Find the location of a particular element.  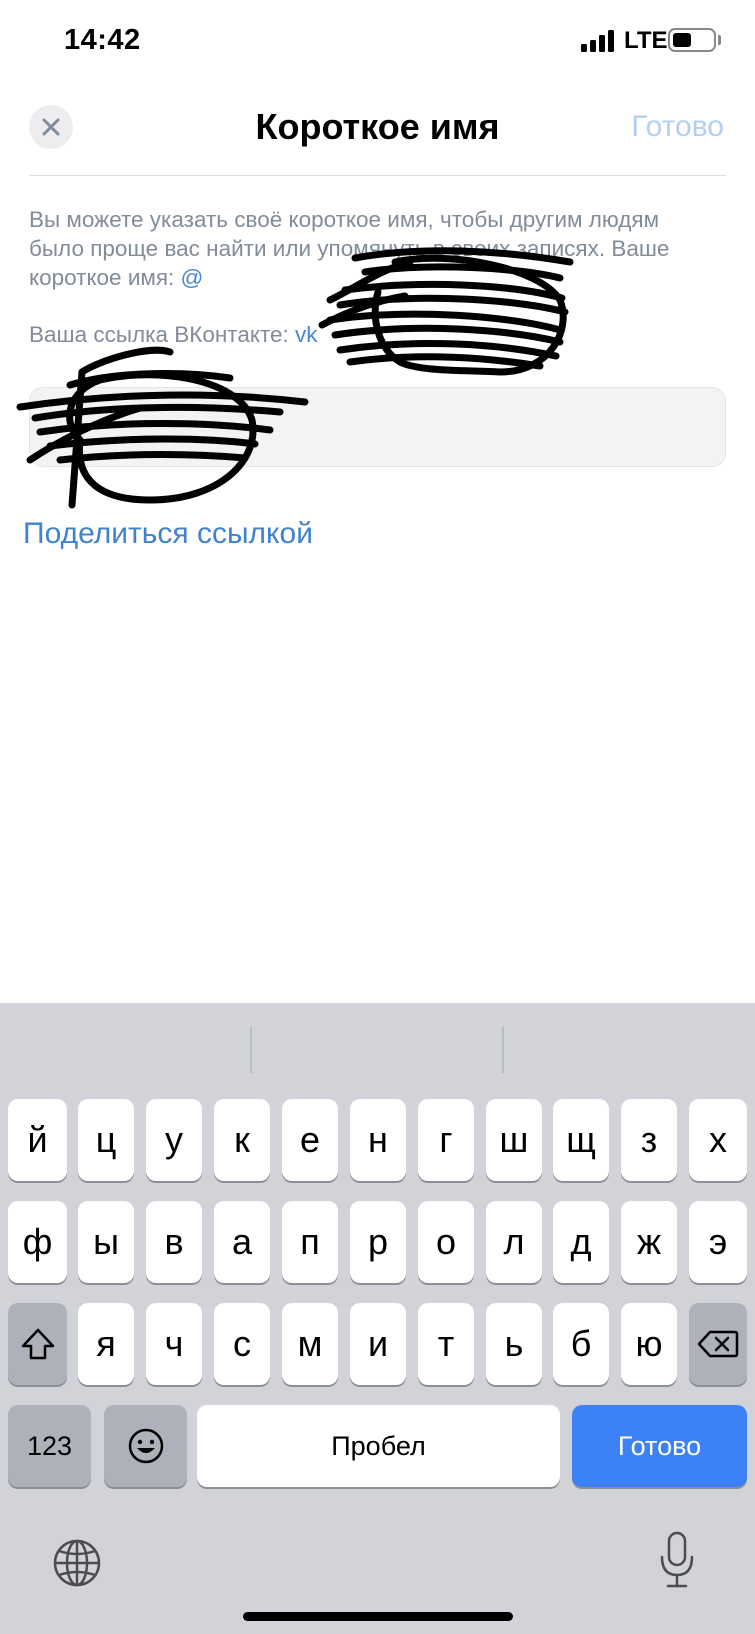

battery-icon is located at coordinates (692, 40).